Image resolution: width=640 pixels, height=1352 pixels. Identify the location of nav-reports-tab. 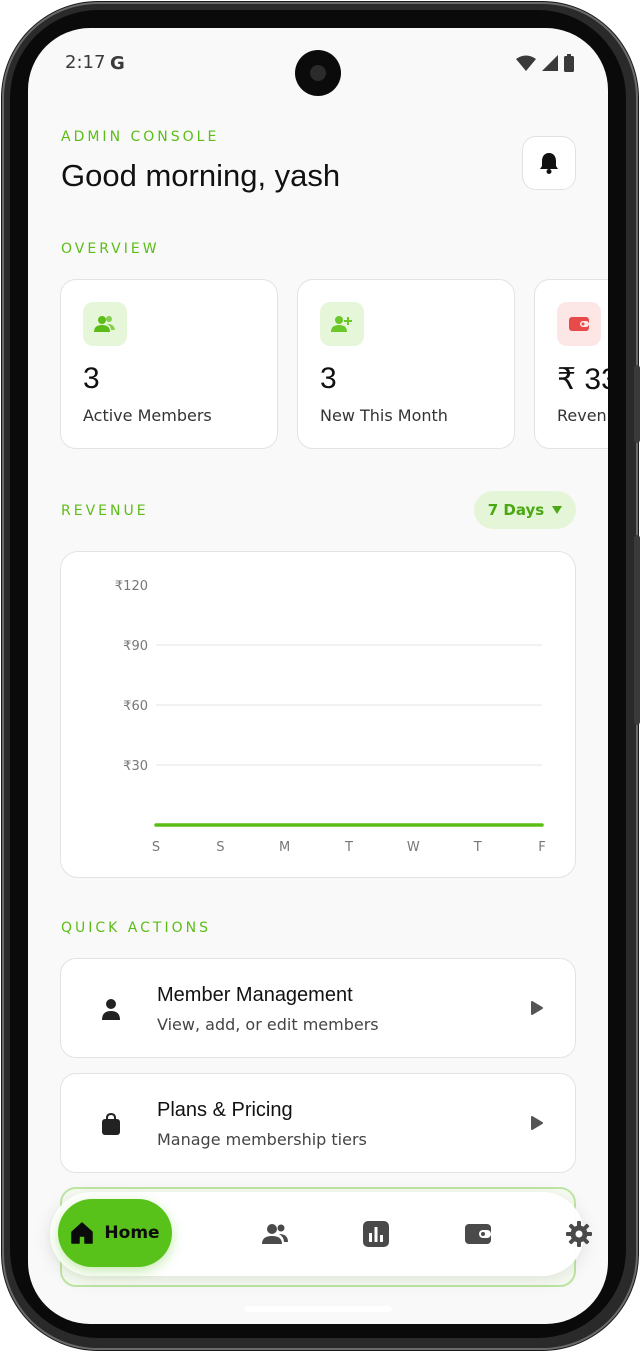
(376, 1234).